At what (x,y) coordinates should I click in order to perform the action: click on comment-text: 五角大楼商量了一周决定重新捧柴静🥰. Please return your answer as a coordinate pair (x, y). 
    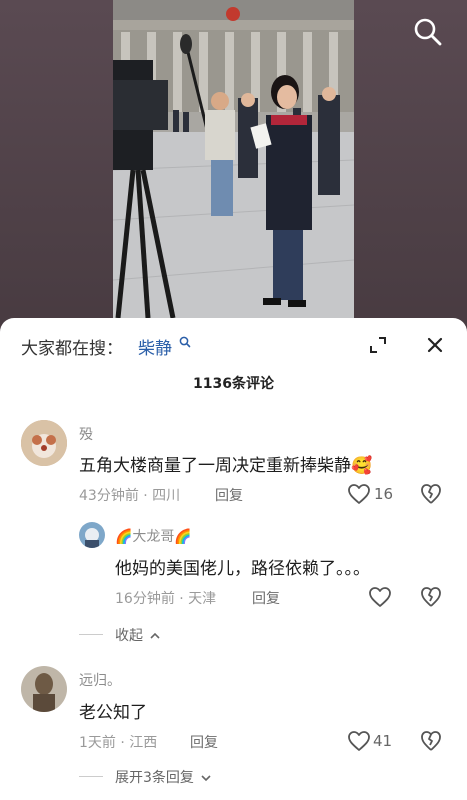
    Looking at the image, I should click on (225, 463).